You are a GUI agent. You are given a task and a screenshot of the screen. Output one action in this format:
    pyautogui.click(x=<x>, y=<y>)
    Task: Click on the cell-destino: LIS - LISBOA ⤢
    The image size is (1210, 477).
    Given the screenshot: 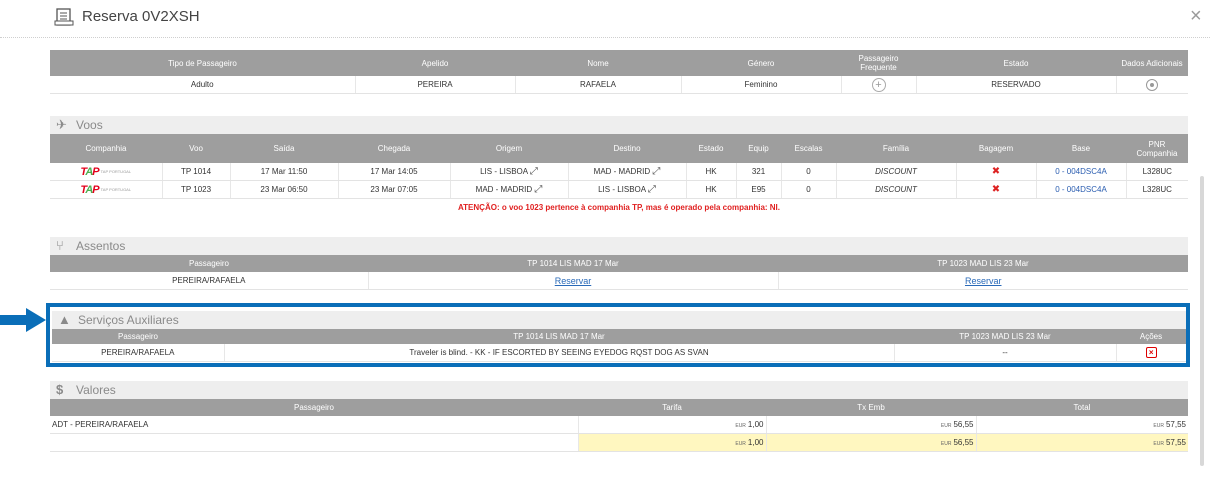 What is the action you would take?
    pyautogui.click(x=627, y=189)
    